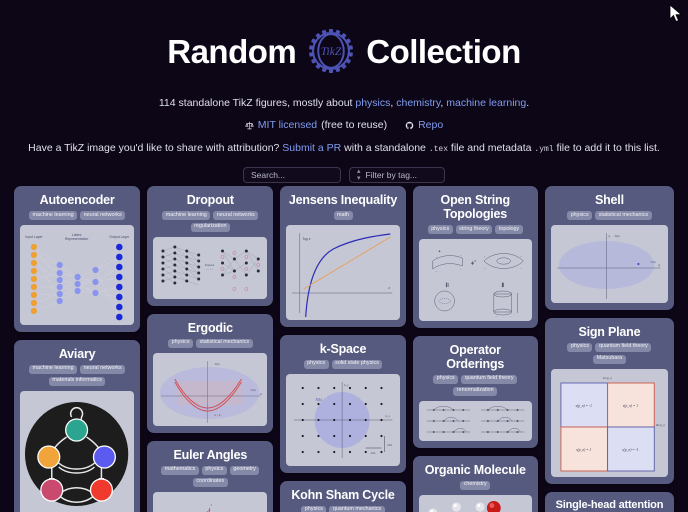  Describe the element at coordinates (409, 125) in the screenshot. I see `github-icon` at that location.